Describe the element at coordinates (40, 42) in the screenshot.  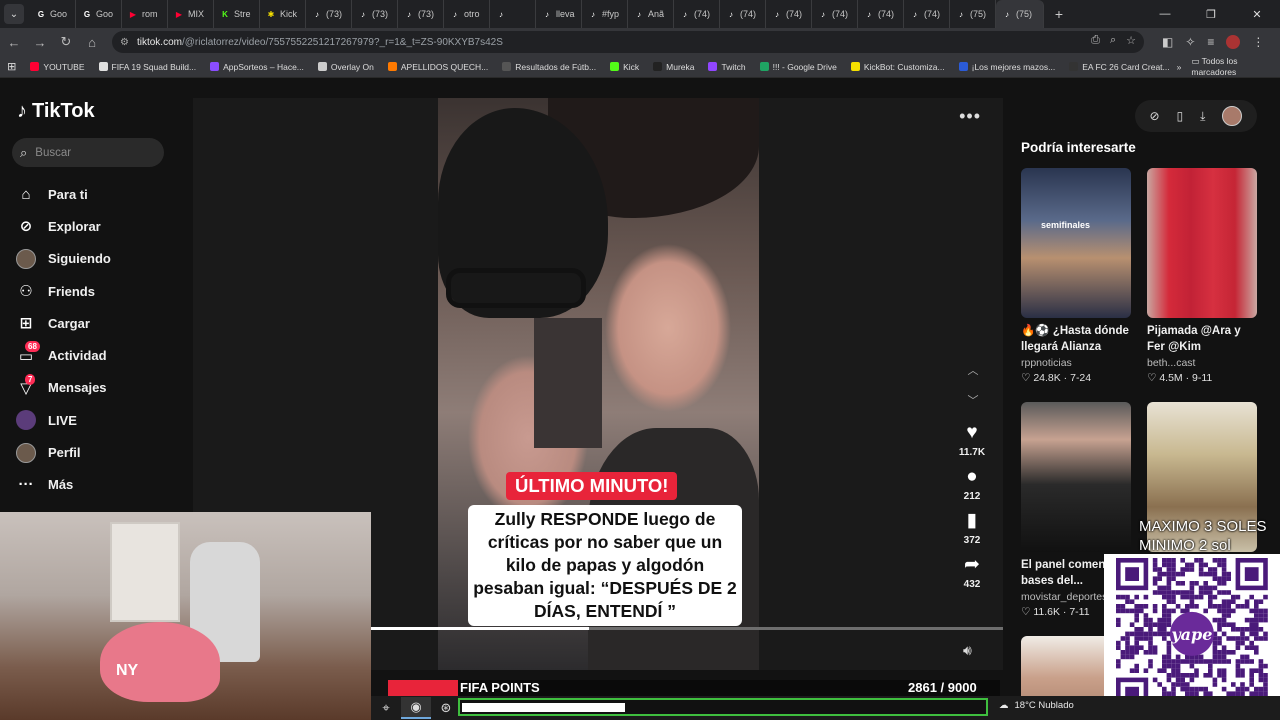
I see `forward-button: →` at that location.